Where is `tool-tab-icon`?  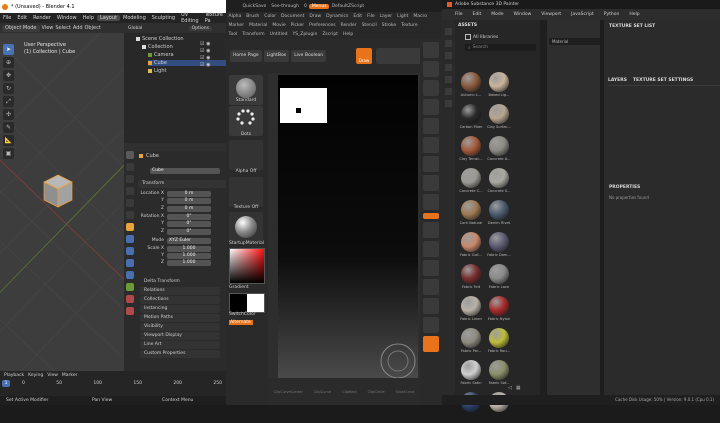
tool-tab-icon is located at coordinates (130, 155).